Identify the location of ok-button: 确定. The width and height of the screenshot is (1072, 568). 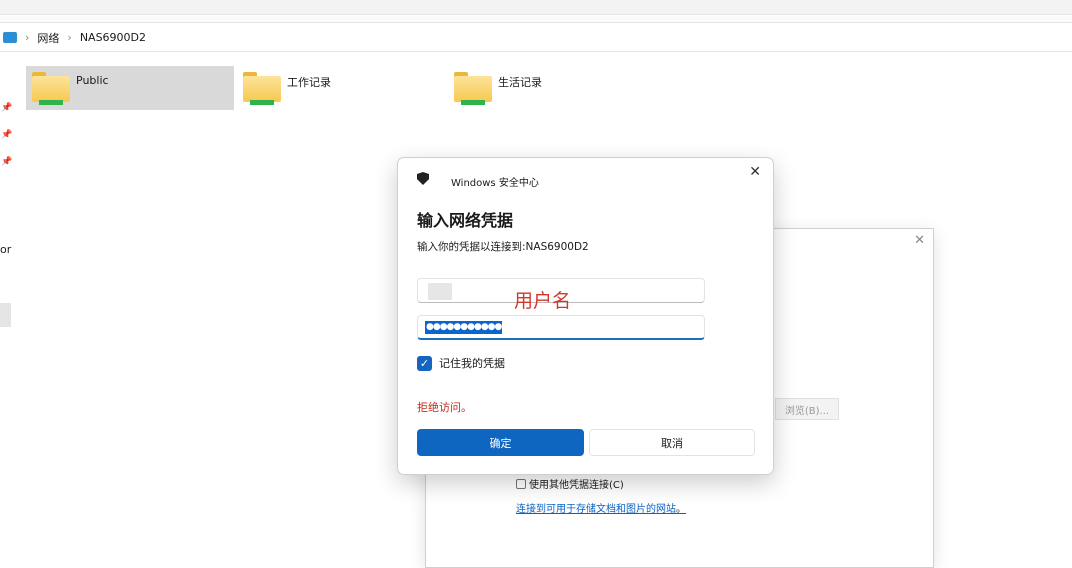
(500, 442).